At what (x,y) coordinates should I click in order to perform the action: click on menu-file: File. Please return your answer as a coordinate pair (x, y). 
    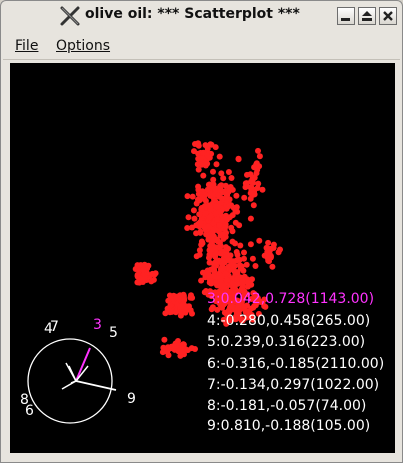
    Looking at the image, I should click on (26, 46).